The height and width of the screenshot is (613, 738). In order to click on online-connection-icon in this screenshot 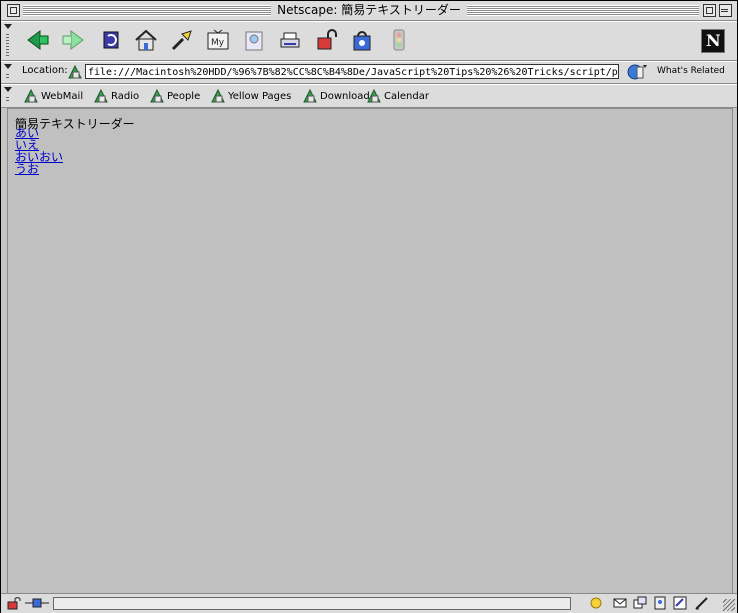, I will do `click(37, 603)`.